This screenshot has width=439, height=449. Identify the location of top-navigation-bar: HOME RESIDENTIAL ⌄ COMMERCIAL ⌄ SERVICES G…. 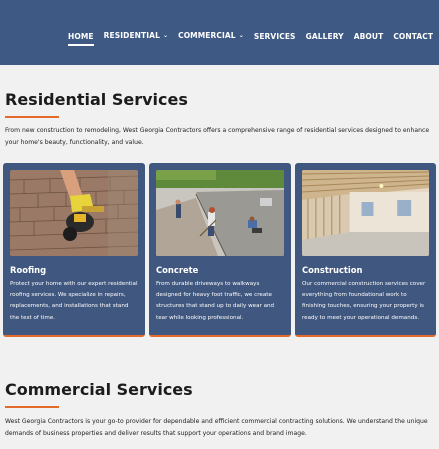
(219, 32).